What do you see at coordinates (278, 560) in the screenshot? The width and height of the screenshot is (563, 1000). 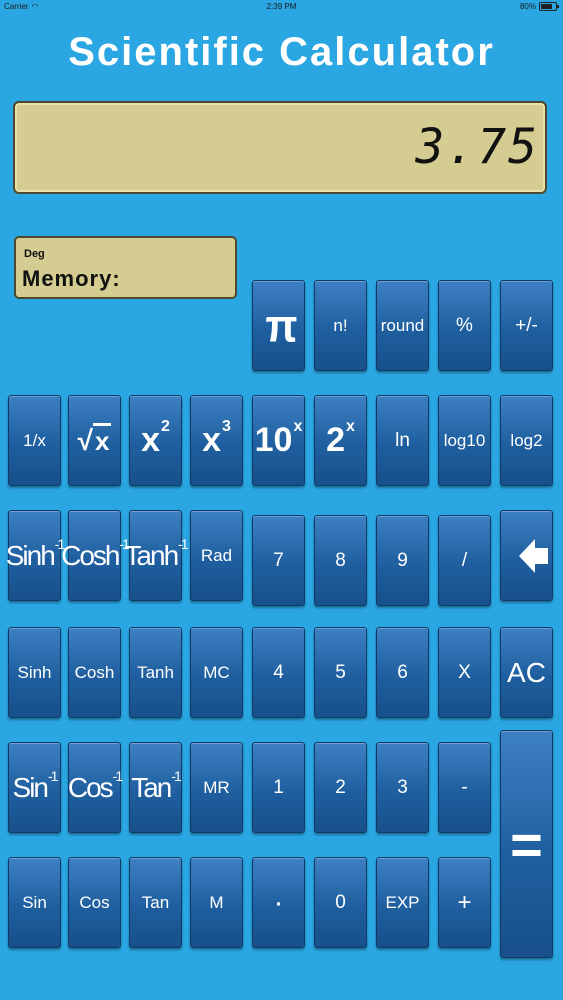 I see `digit-7-button: 7` at bounding box center [278, 560].